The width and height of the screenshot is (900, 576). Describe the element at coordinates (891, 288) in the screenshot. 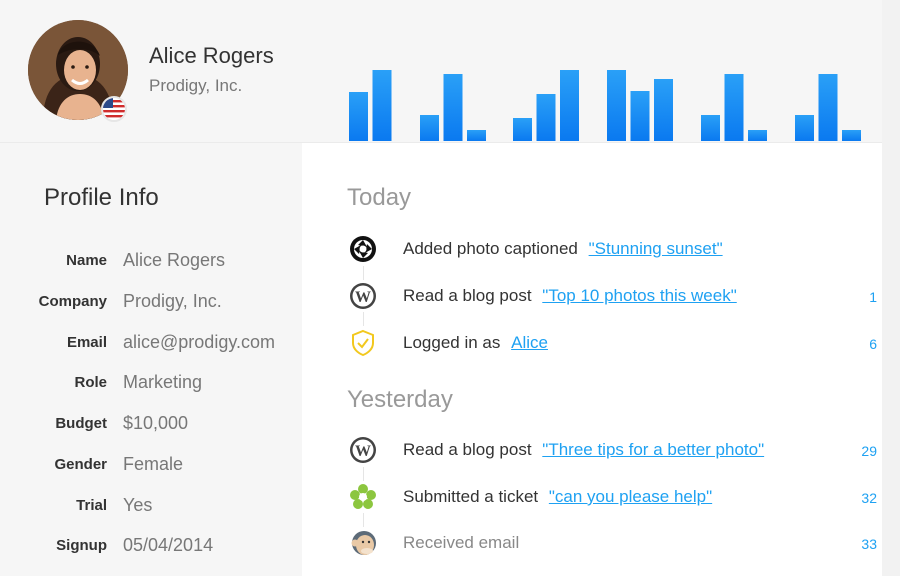

I see `scroll-gutter` at that location.